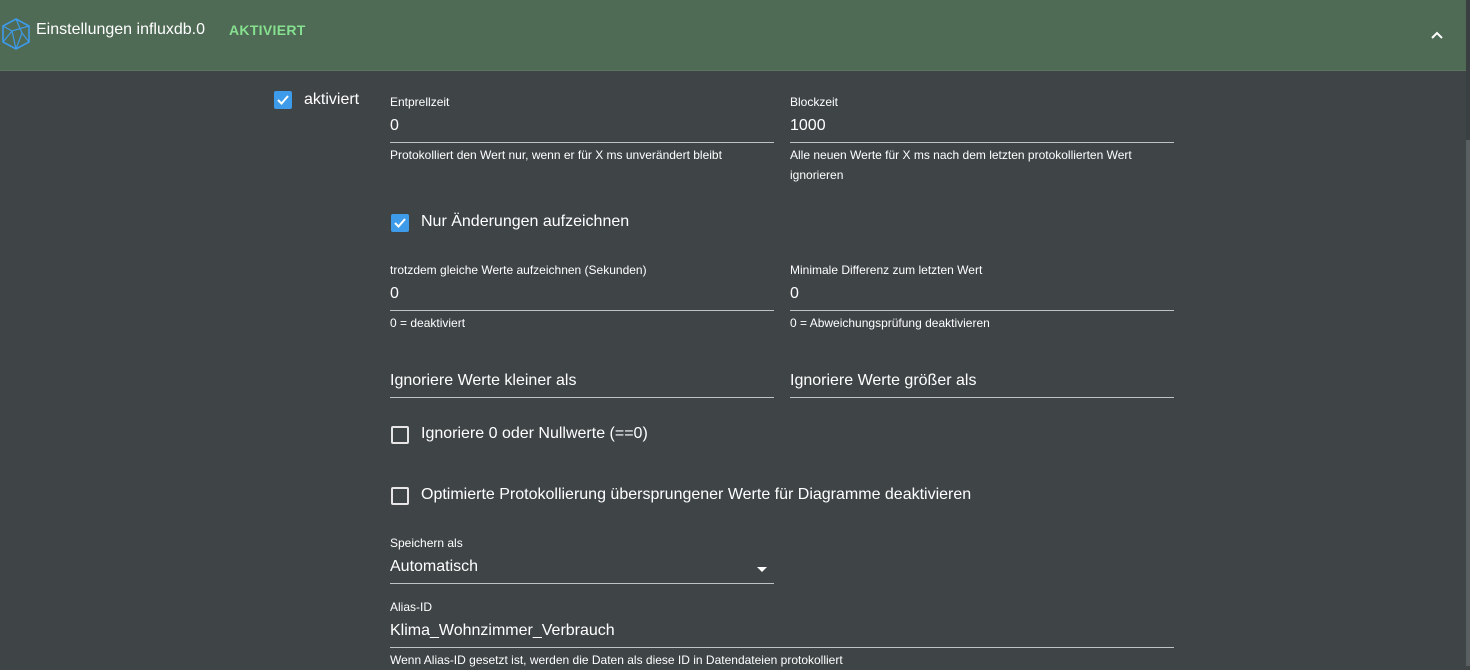 Image resolution: width=1470 pixels, height=670 pixels. I want to click on scrollbar-thumb, so click(1468, 403).